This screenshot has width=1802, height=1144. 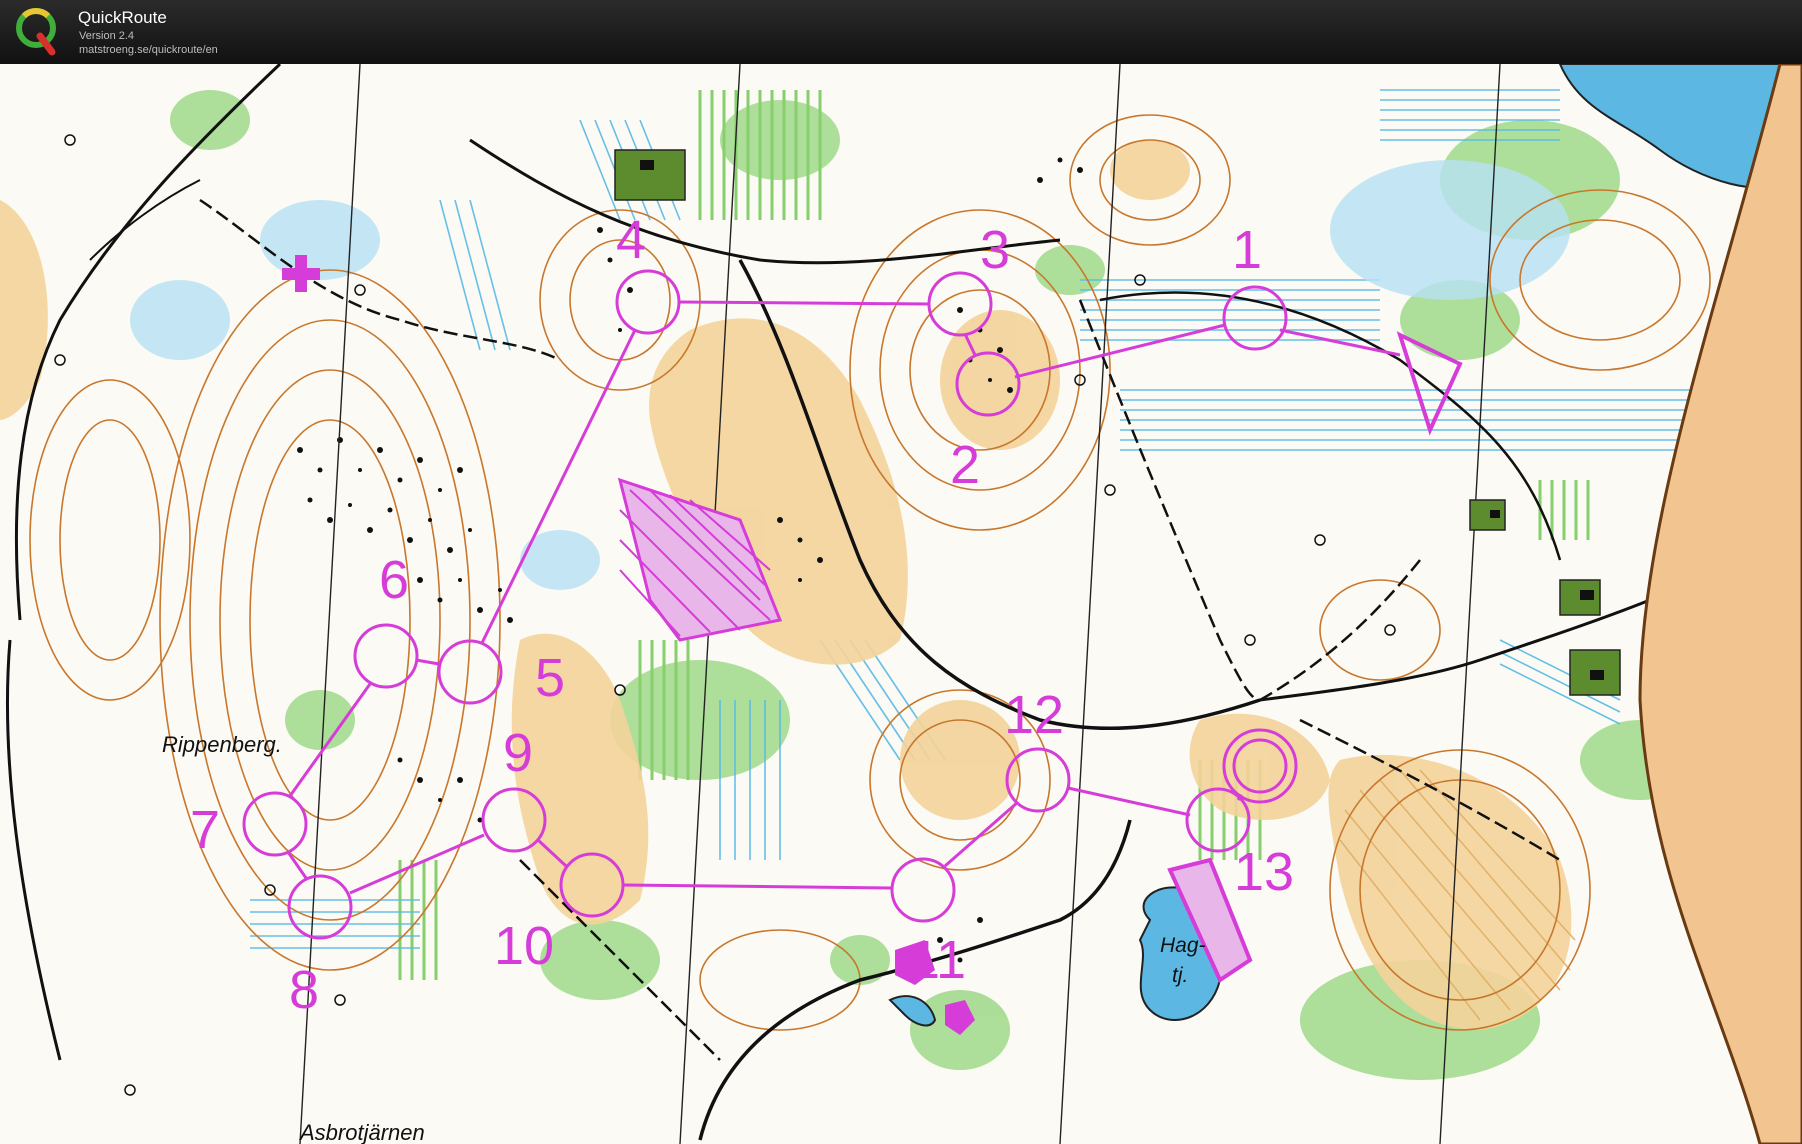 What do you see at coordinates (1034, 715) in the screenshot?
I see `control-number-12: 12` at bounding box center [1034, 715].